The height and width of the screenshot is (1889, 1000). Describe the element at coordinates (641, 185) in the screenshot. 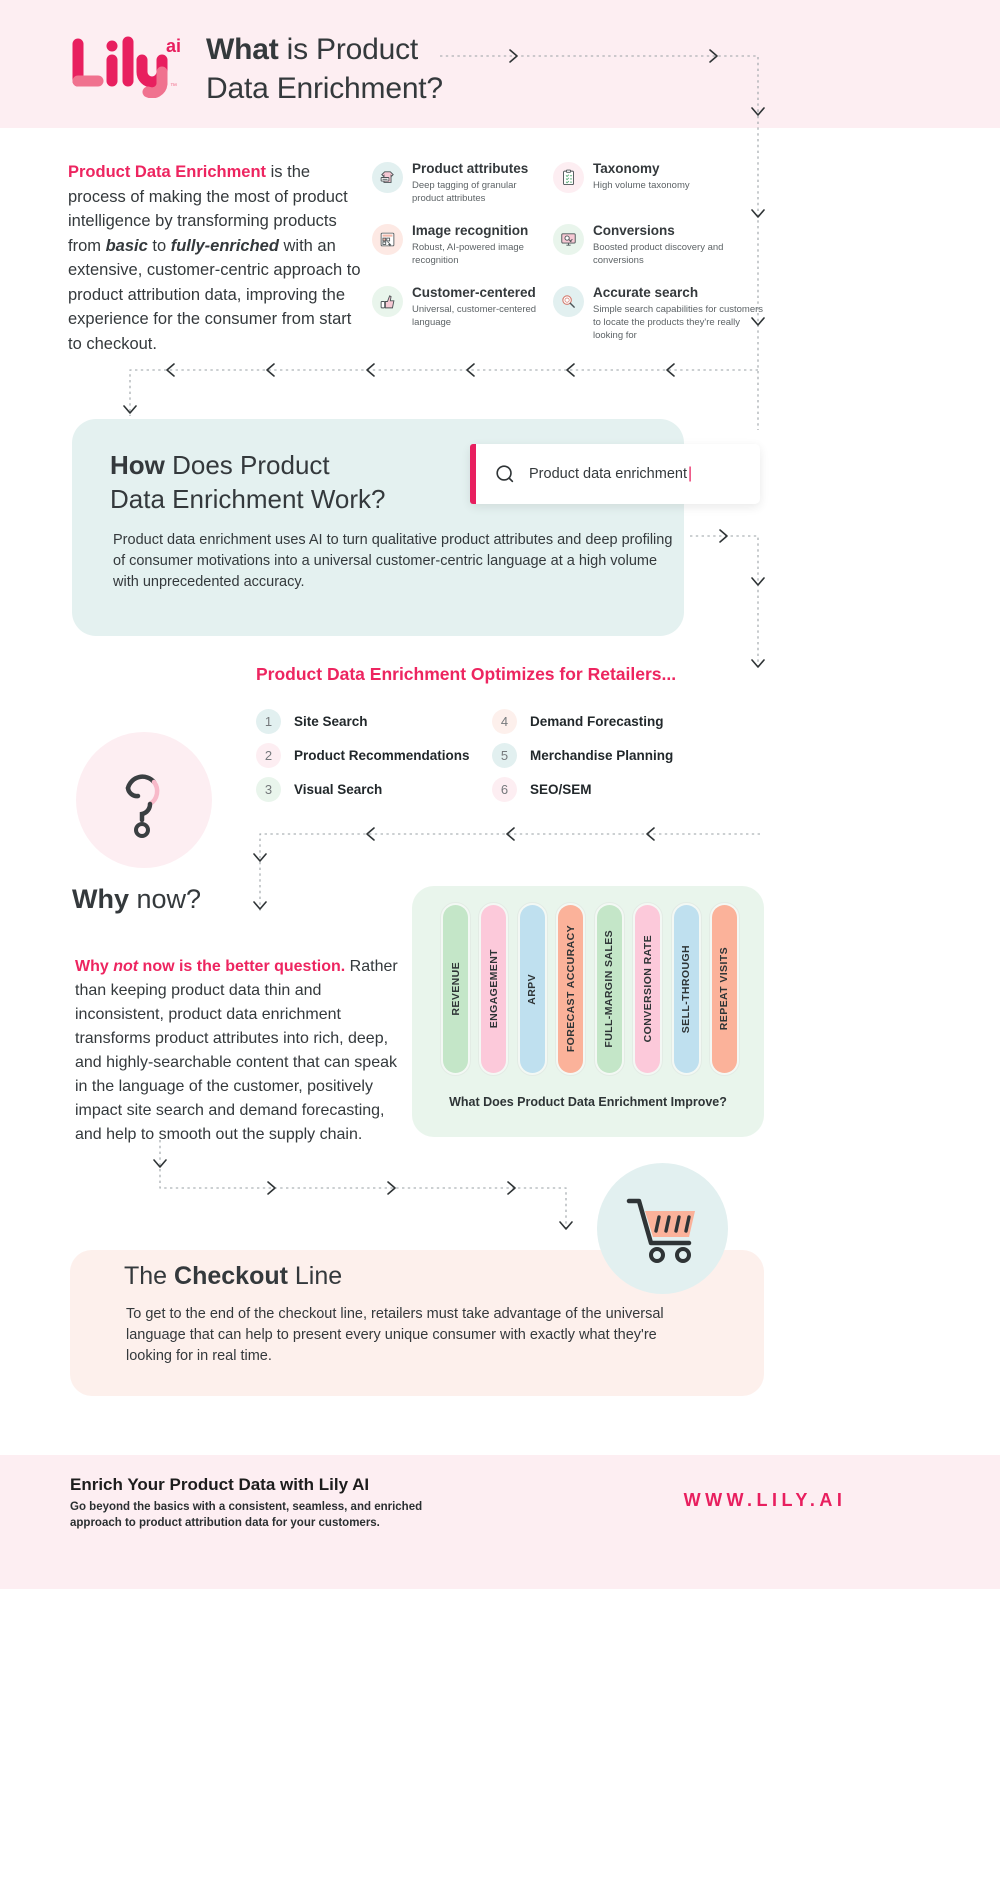

I see `feature-desc: High volume taxonomy` at that location.